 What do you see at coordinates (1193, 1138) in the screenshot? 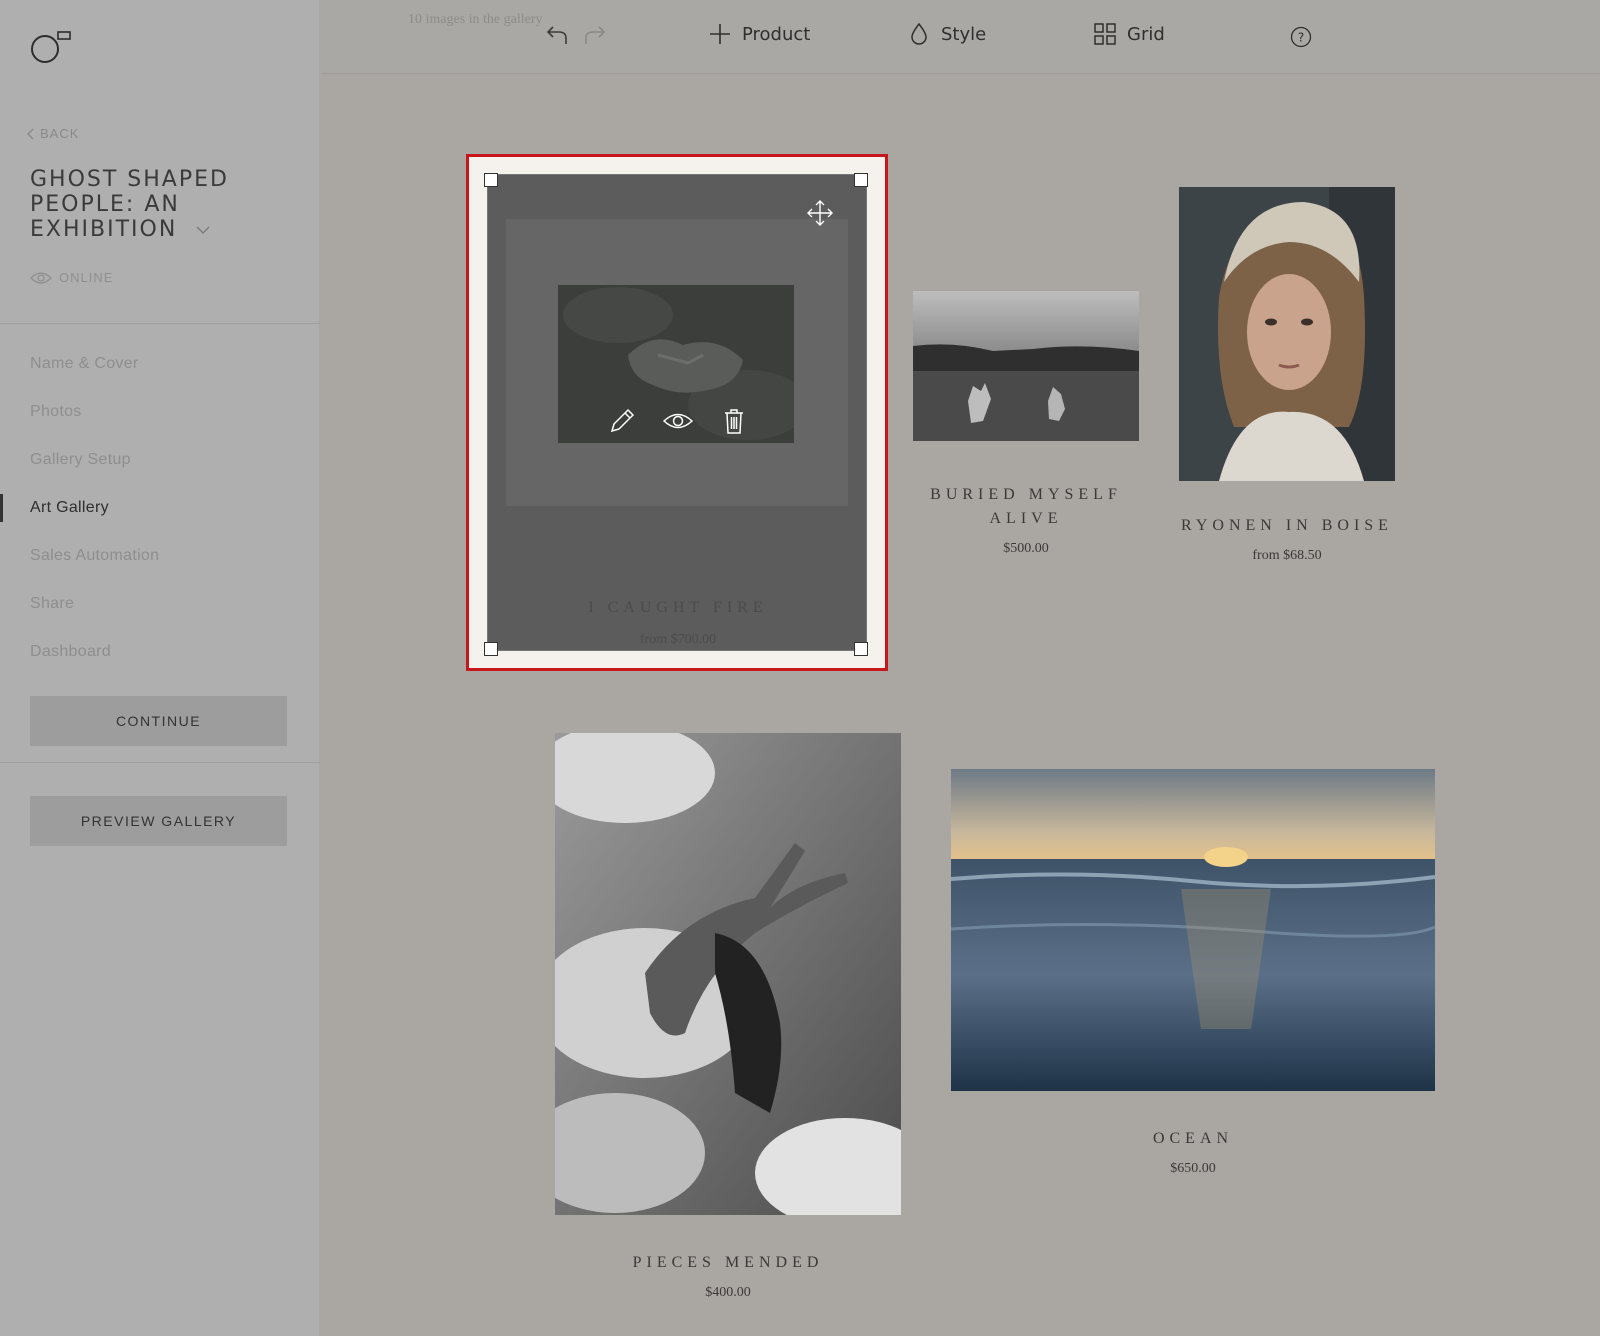
I see `product-title: OCEAN` at bounding box center [1193, 1138].